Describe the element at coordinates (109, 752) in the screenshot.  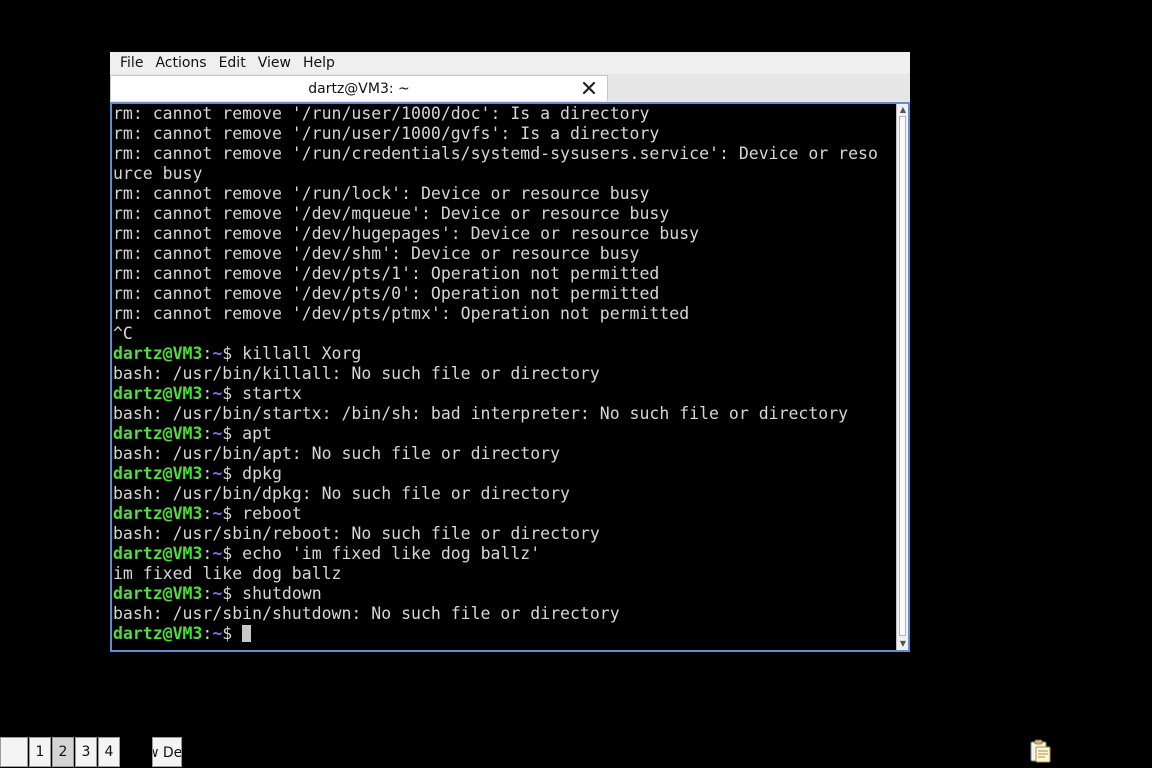
I see `workspace-4-button: 4` at that location.